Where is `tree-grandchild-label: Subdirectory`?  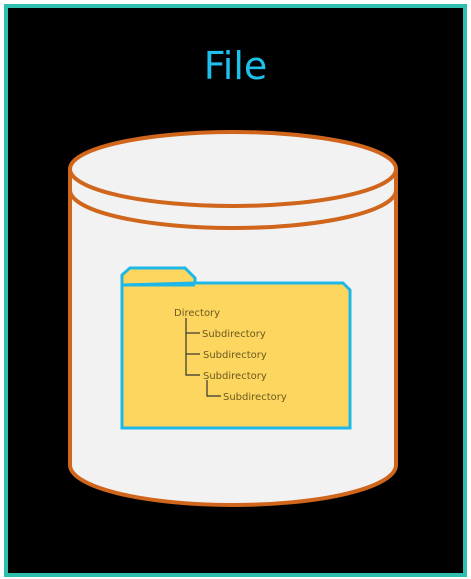 tree-grandchild-label: Subdirectory is located at coordinates (255, 397).